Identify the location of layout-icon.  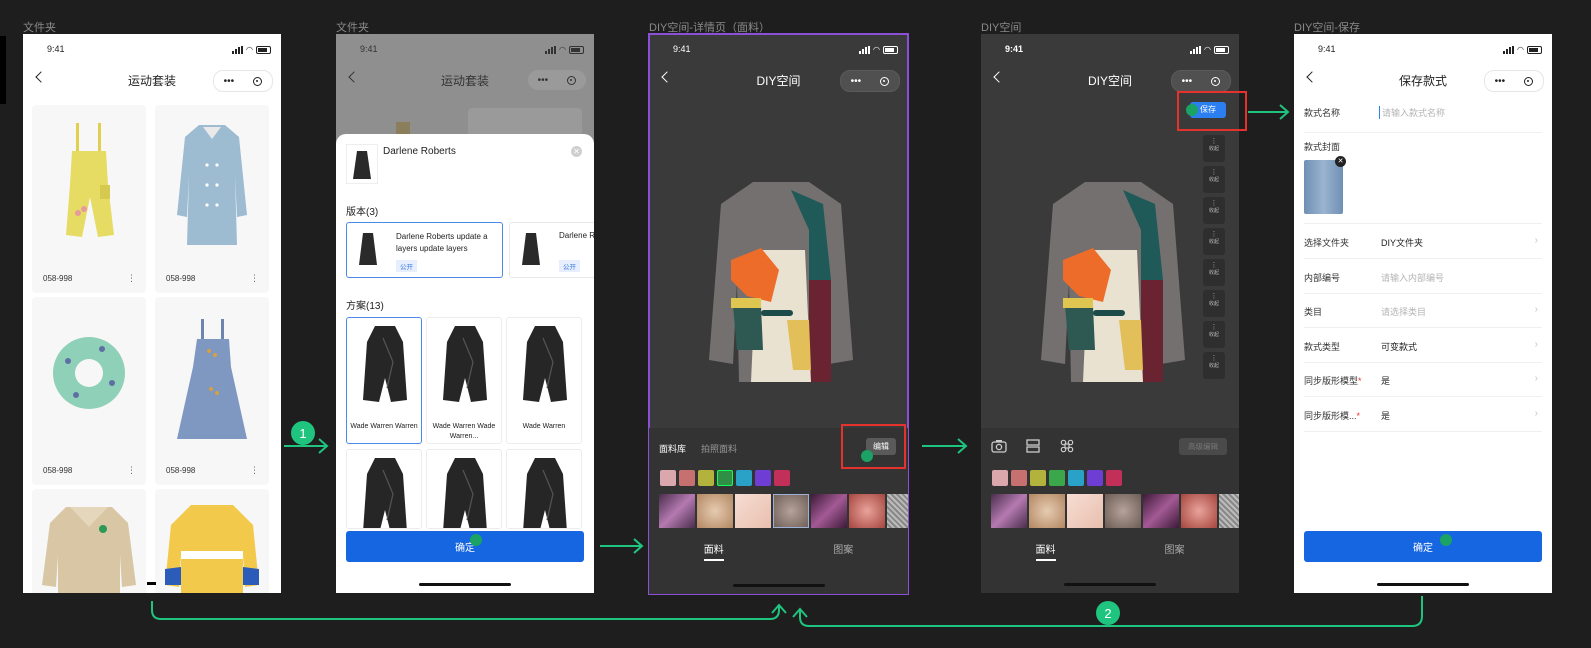
(1033, 446).